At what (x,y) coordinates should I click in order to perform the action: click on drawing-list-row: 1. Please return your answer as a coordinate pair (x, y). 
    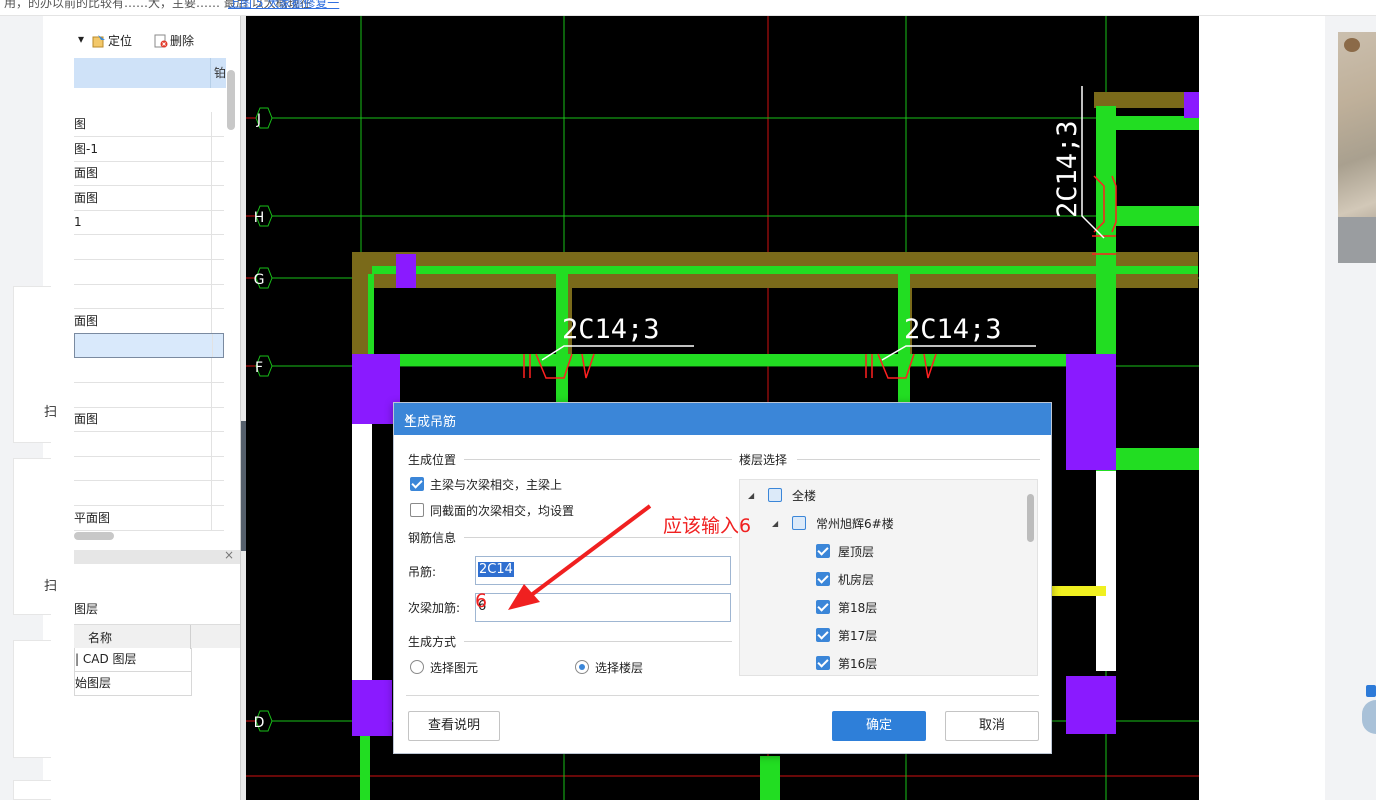
    Looking at the image, I should click on (149, 223).